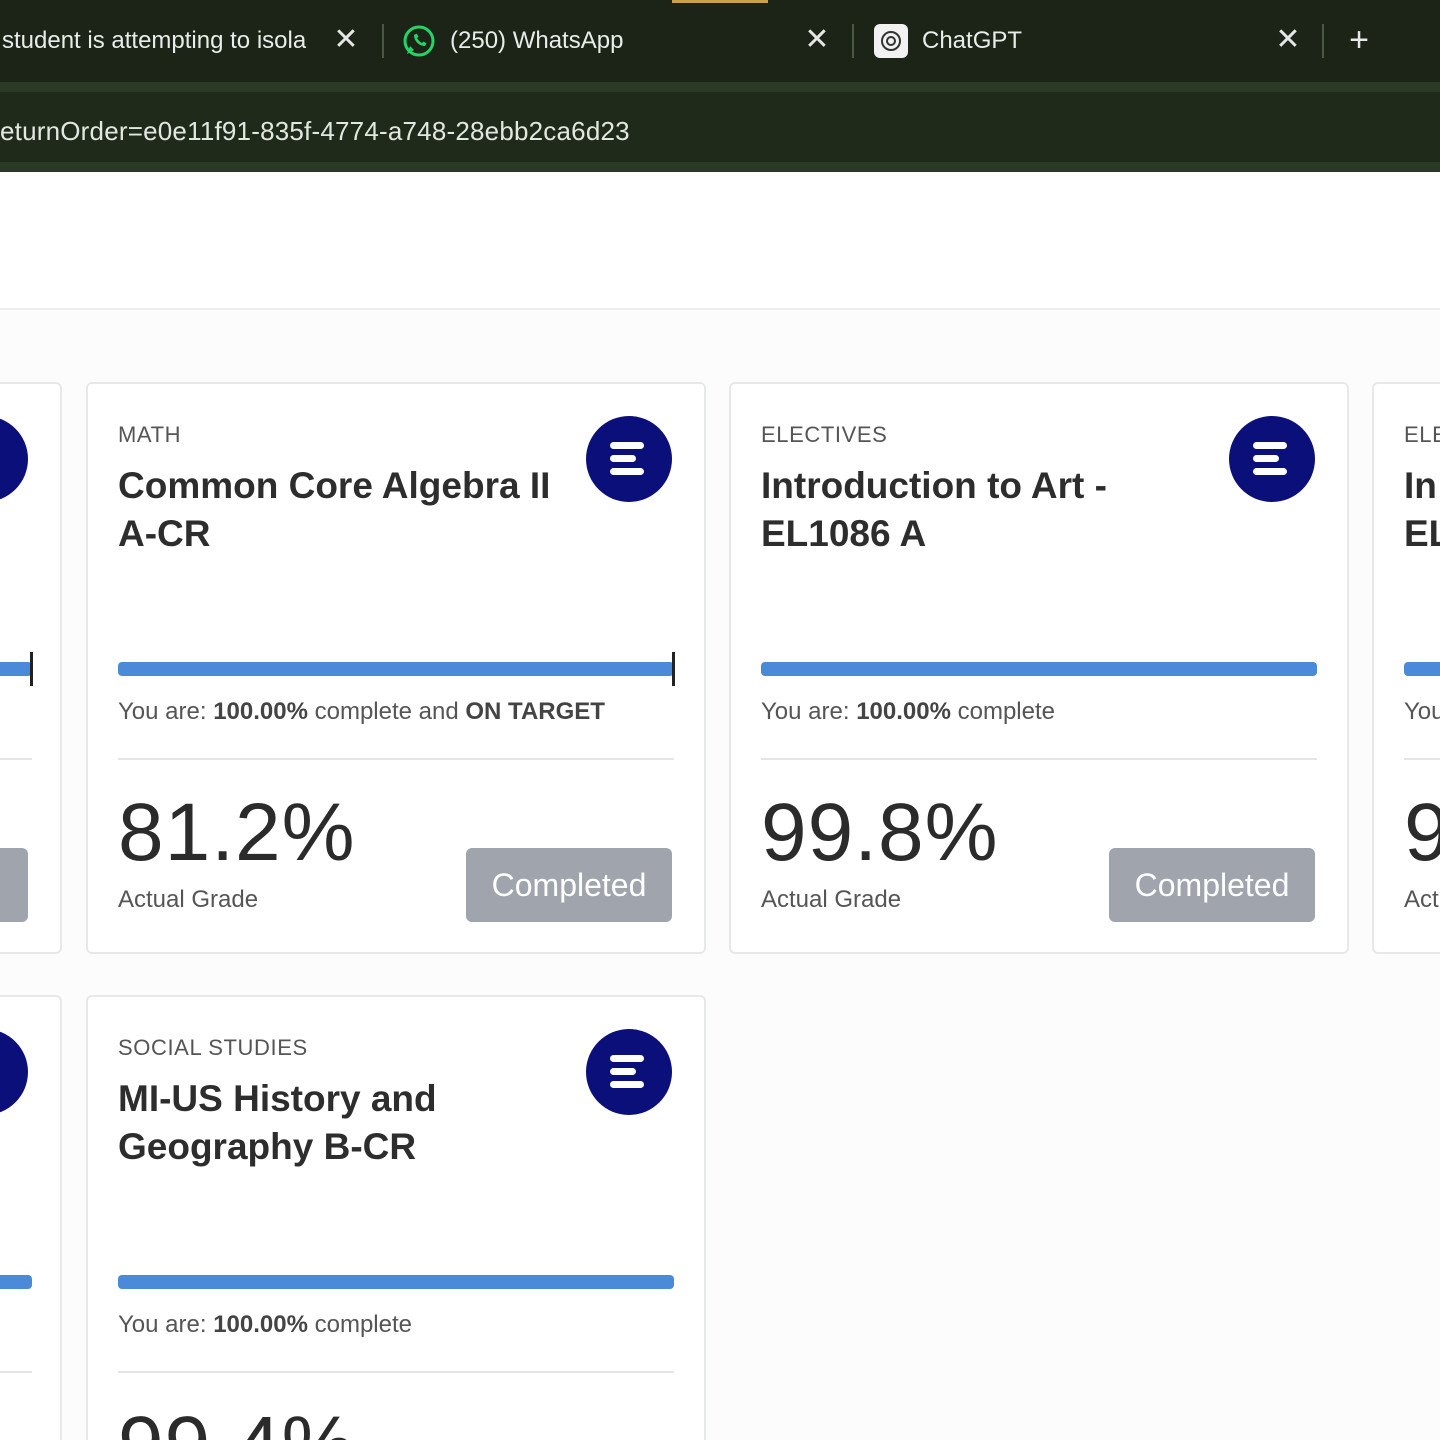 This screenshot has height=1440, width=1440. I want to click on actual-grade-value: 99.8%, so click(880, 832).